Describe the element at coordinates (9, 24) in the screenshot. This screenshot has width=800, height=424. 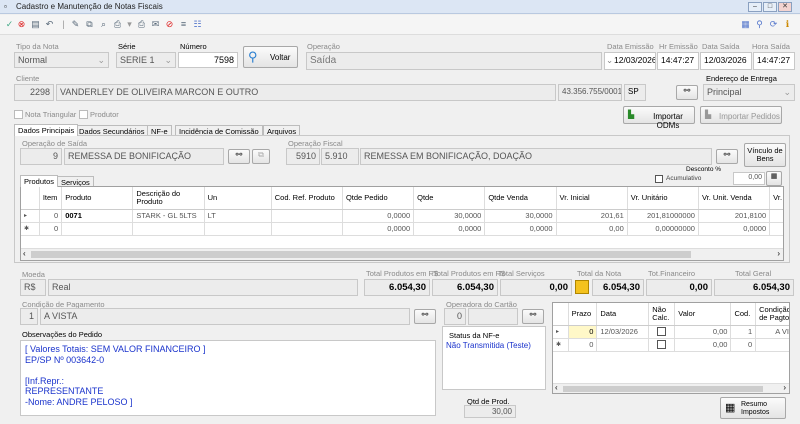
I see `confirm-icon: ✓` at that location.